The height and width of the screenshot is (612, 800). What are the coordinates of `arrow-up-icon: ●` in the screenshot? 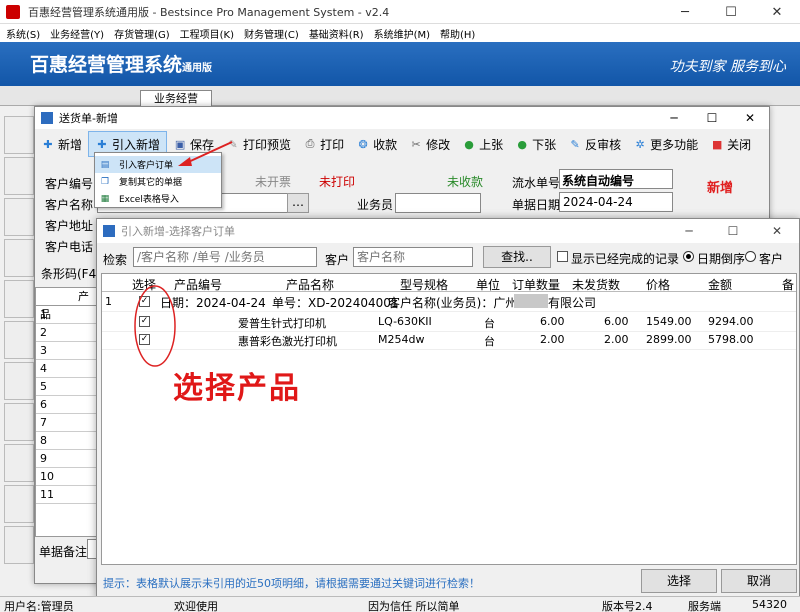 It's located at (469, 144).